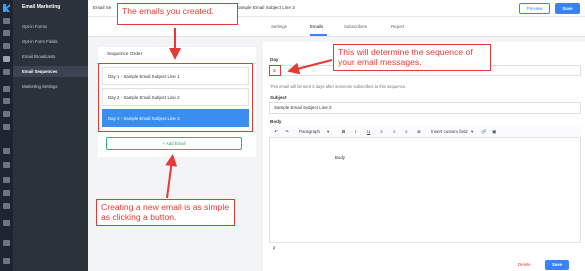  What do you see at coordinates (287, 132) in the screenshot?
I see `redo-icon: ↷` at bounding box center [287, 132].